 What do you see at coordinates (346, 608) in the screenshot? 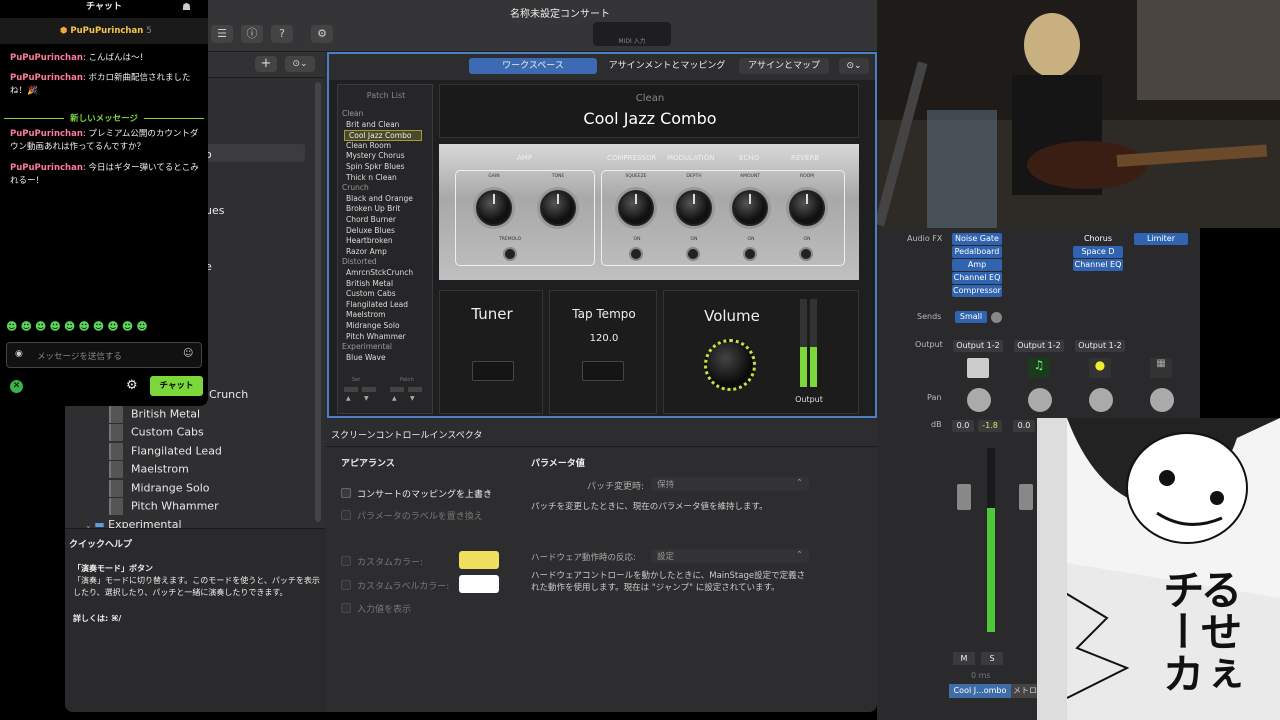
I see `show-input-checkbox` at bounding box center [346, 608].